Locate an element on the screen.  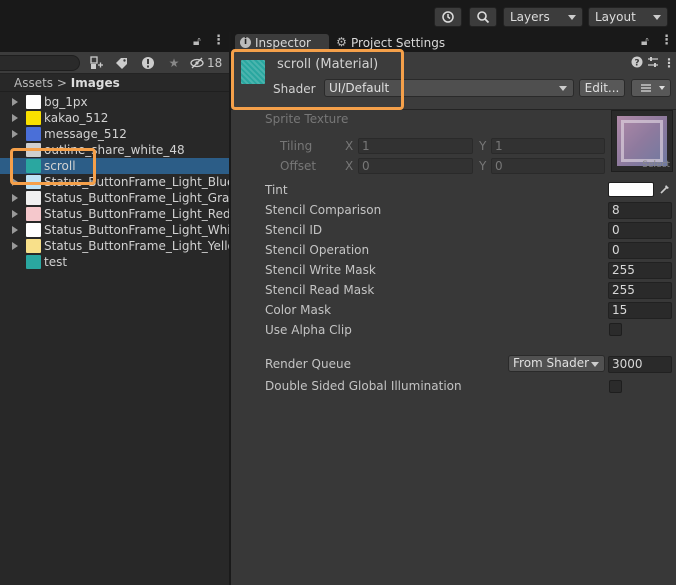
file-name: message_512 is located at coordinates (85, 134).